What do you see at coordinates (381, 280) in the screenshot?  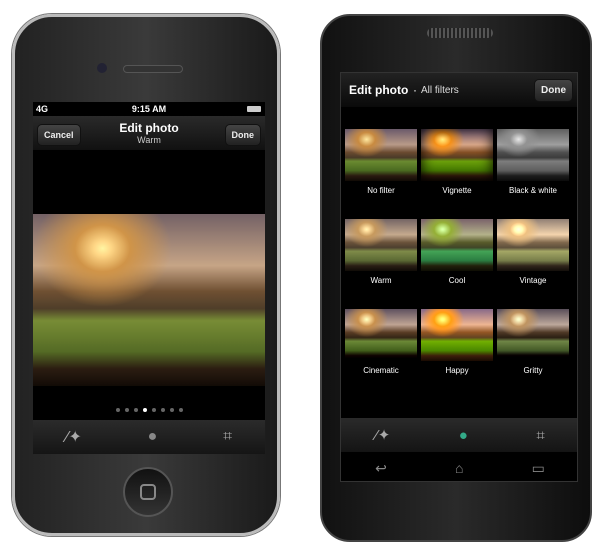 I see `filter-label: Warm` at bounding box center [381, 280].